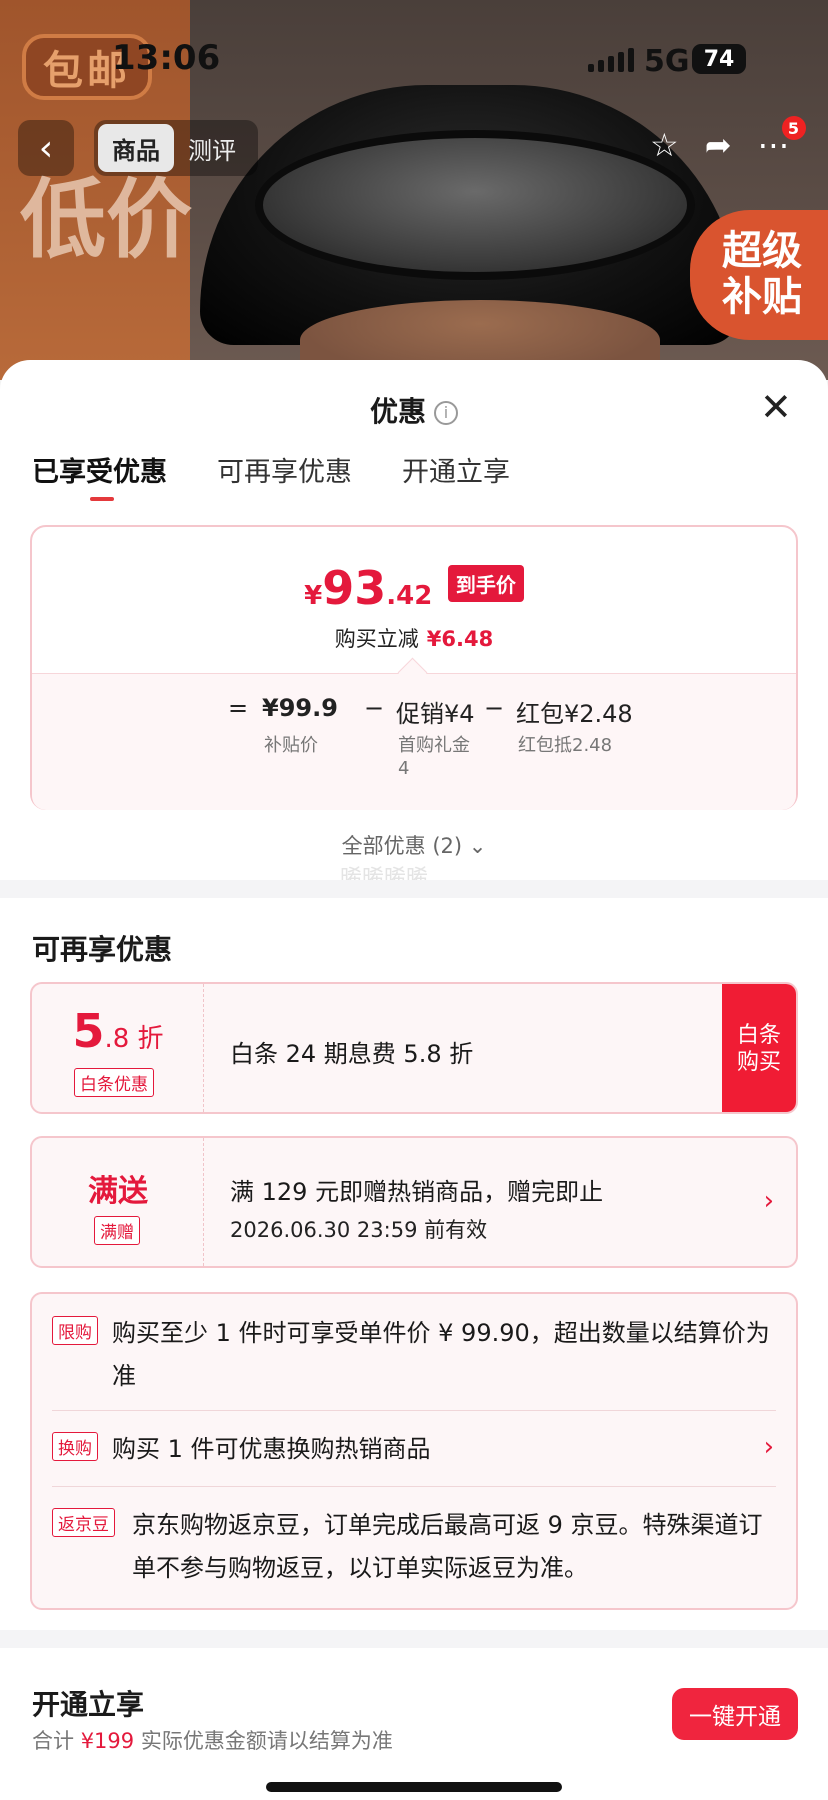 This screenshot has width=828, height=1800. What do you see at coordinates (88, 1704) in the screenshot?
I see `open-title: 开通立享` at bounding box center [88, 1704].